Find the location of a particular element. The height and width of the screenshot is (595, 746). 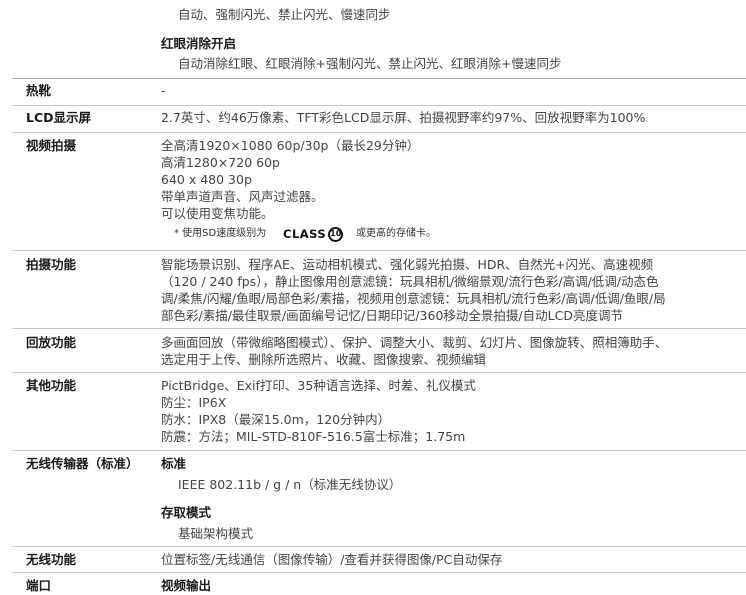

other-line: 防震：方法；MIL-STD-810F-516.5富士标准；1.75m is located at coordinates (313, 436).